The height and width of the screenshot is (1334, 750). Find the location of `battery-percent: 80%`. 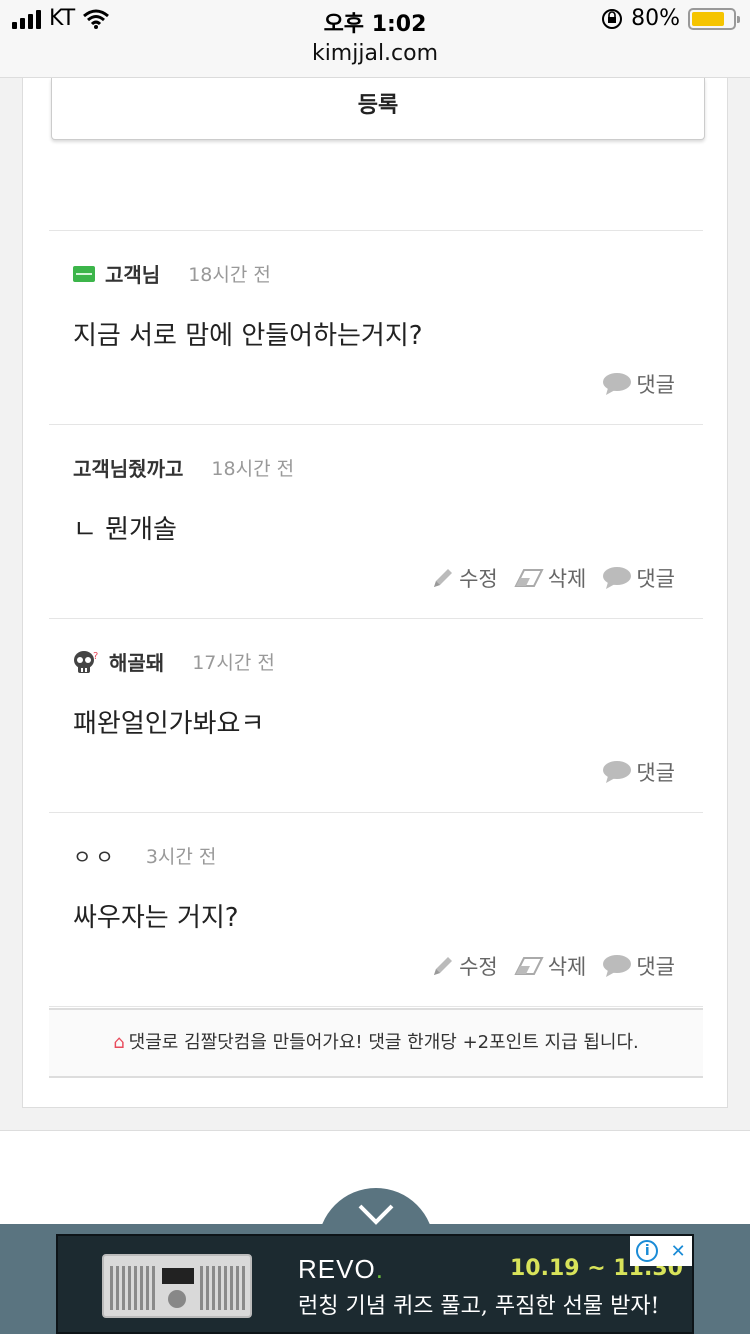

battery-percent: 80% is located at coordinates (655, 18).